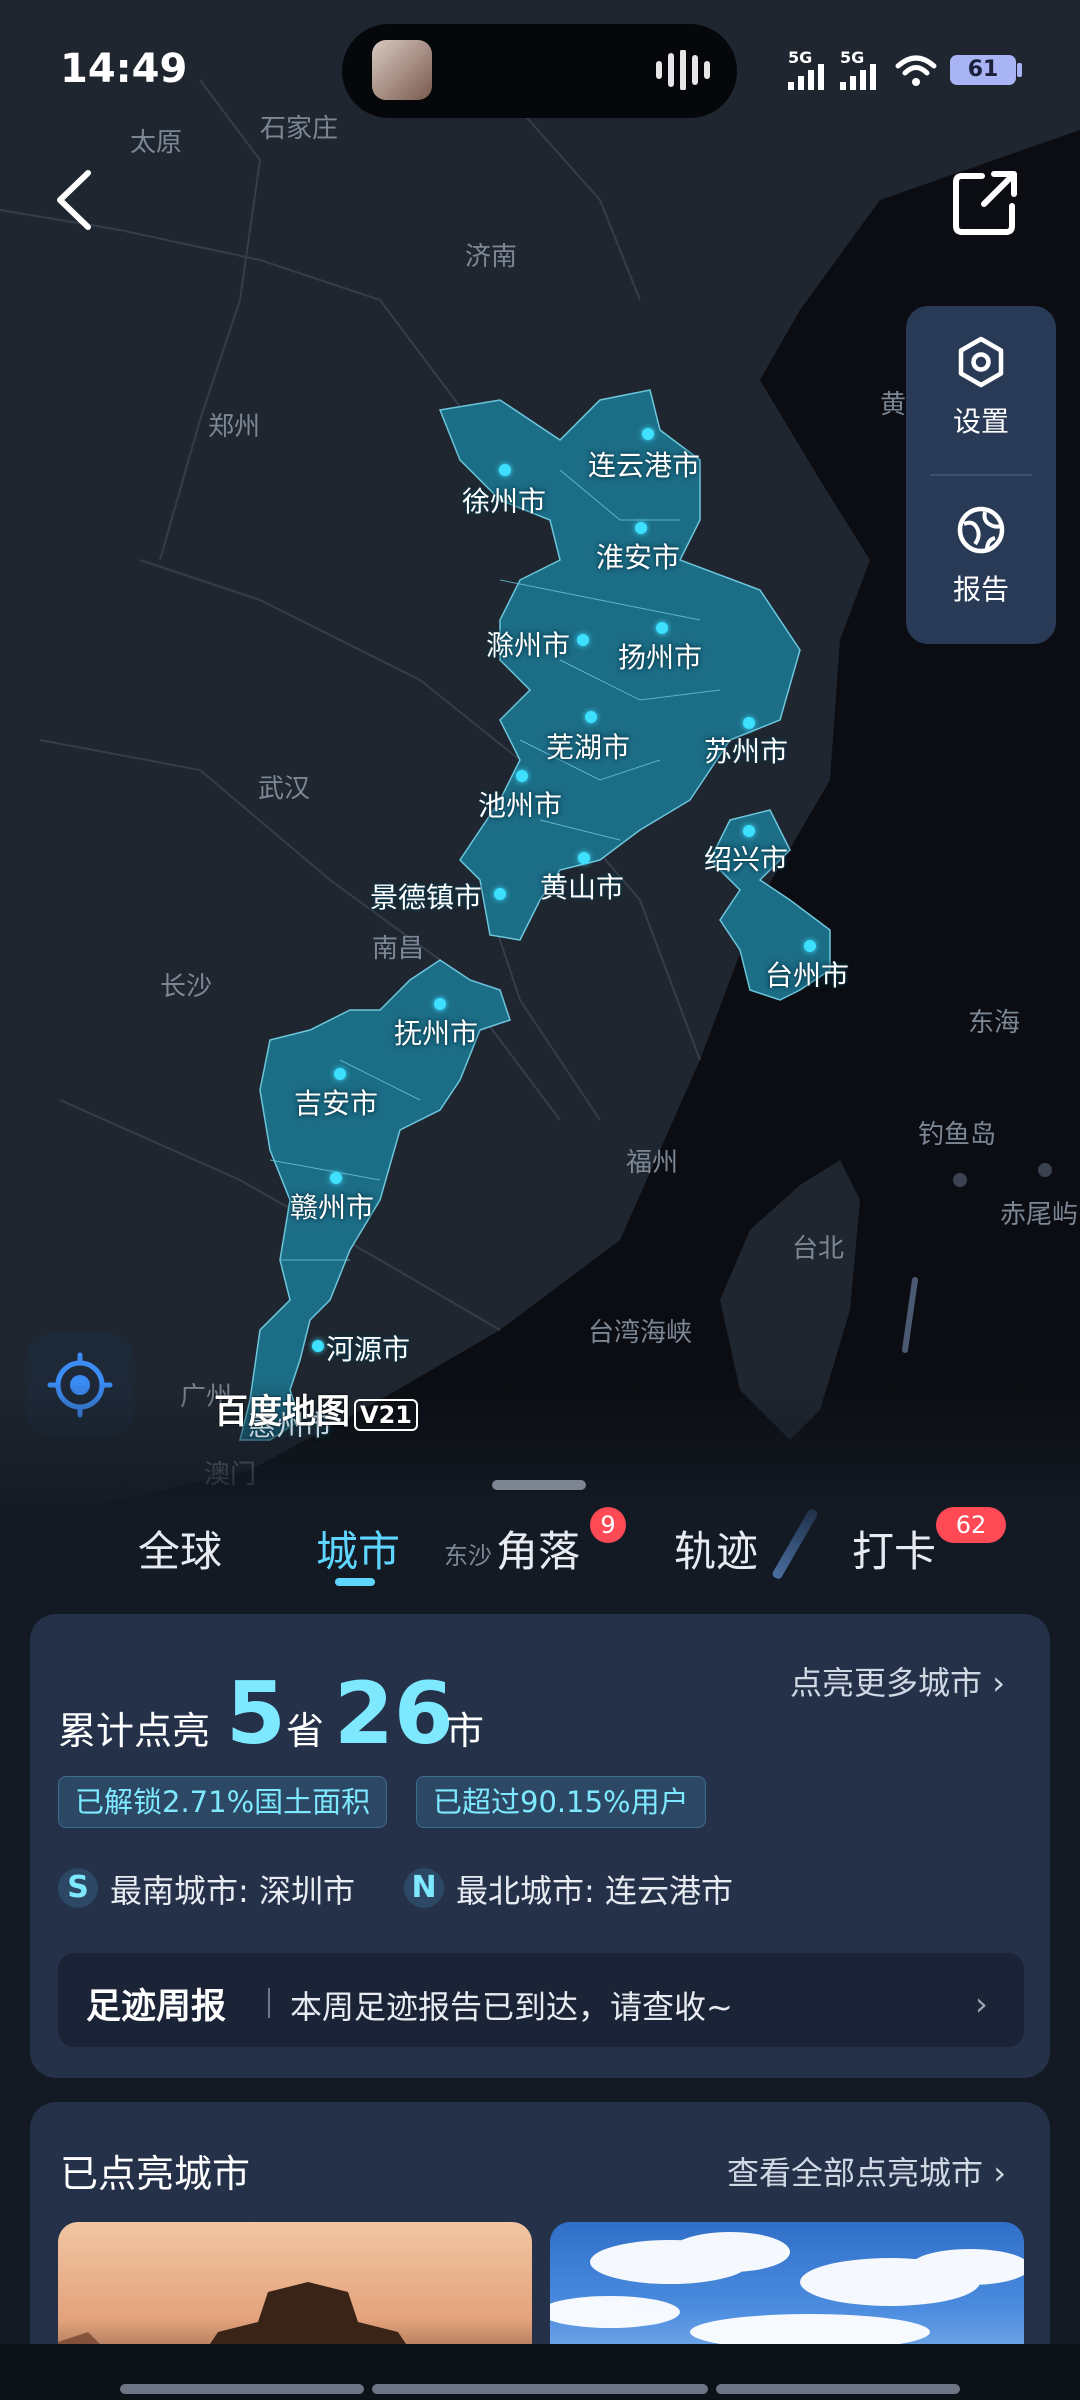 The width and height of the screenshot is (1080, 2400). Describe the element at coordinates (994, 1023) in the screenshot. I see `map-label-east-sea: 东海` at that location.